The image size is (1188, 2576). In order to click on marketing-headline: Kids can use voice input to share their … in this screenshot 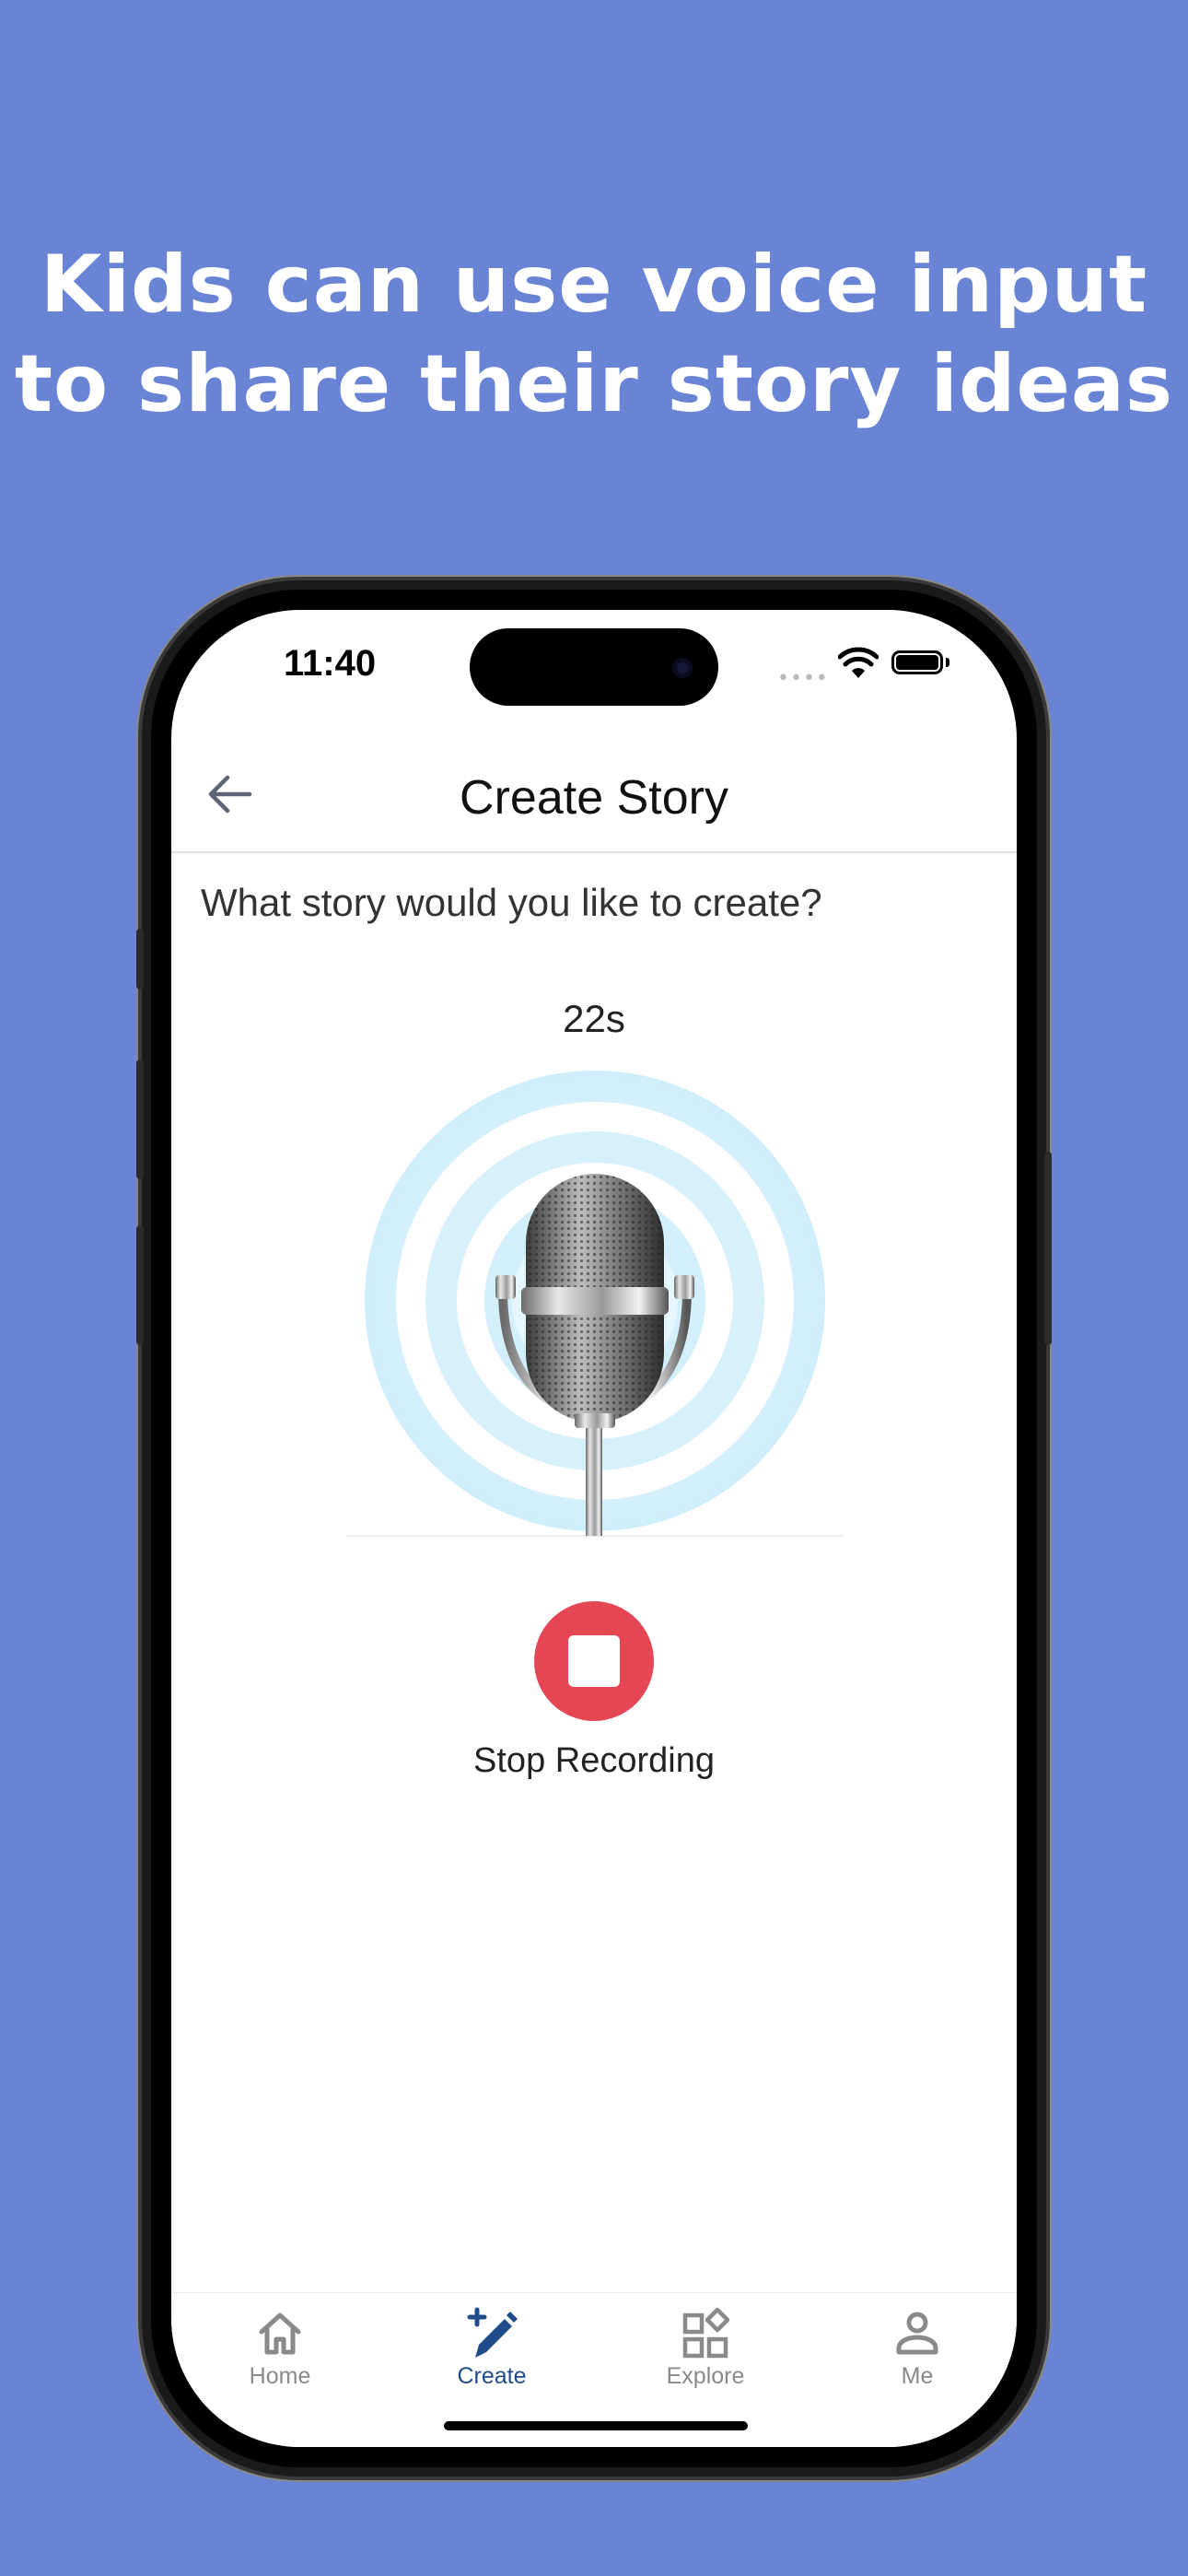, I will do `click(594, 334)`.